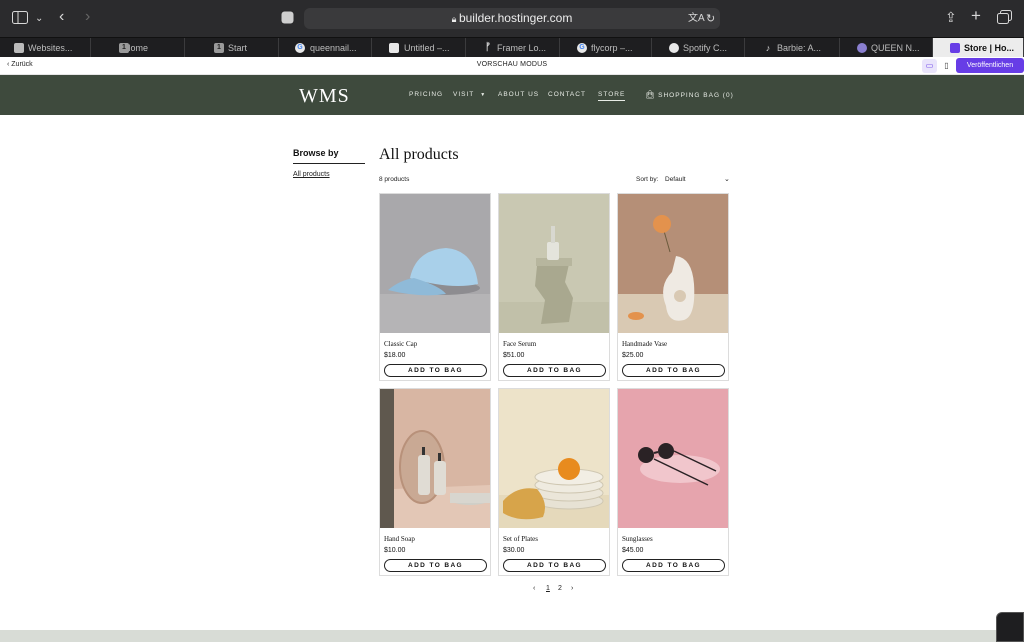  What do you see at coordinates (1010, 627) in the screenshot?
I see `overlay-window-edge` at bounding box center [1010, 627].